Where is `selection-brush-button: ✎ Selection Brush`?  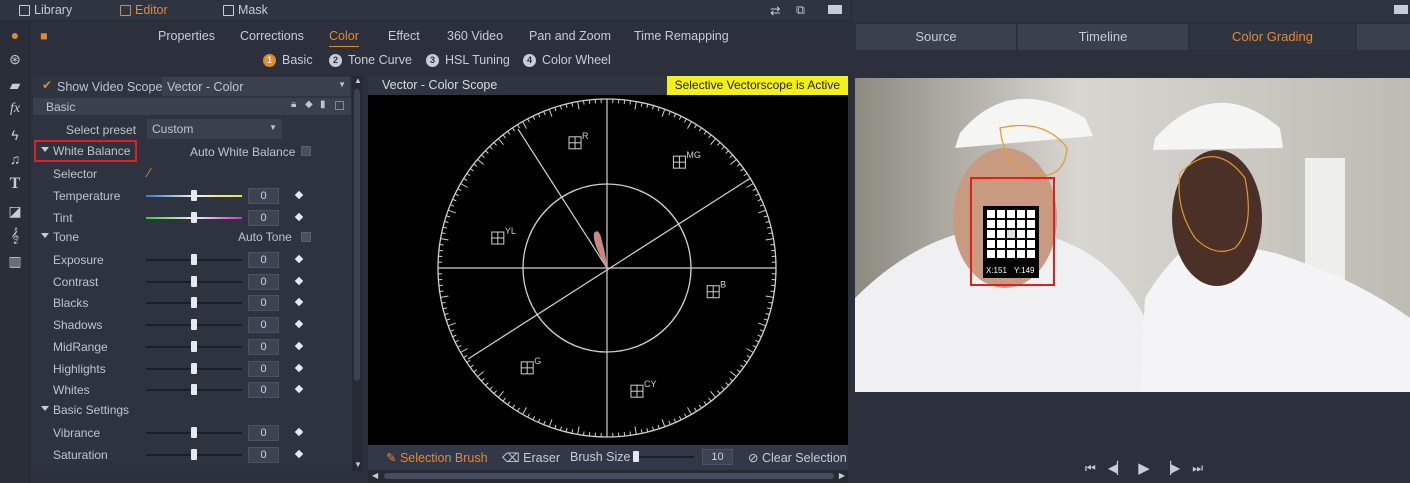
selection-brush-button: ✎ Selection Brush is located at coordinates (437, 457).